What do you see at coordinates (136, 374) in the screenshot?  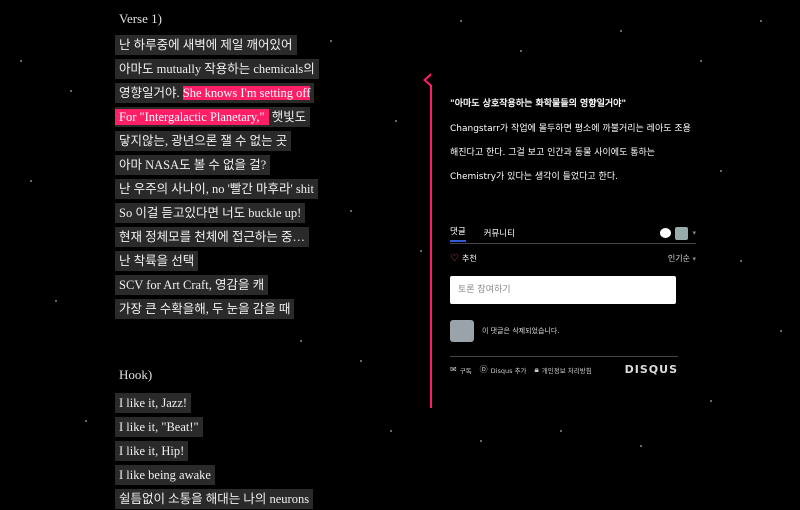 I see `hook-label: Hook)` at bounding box center [136, 374].